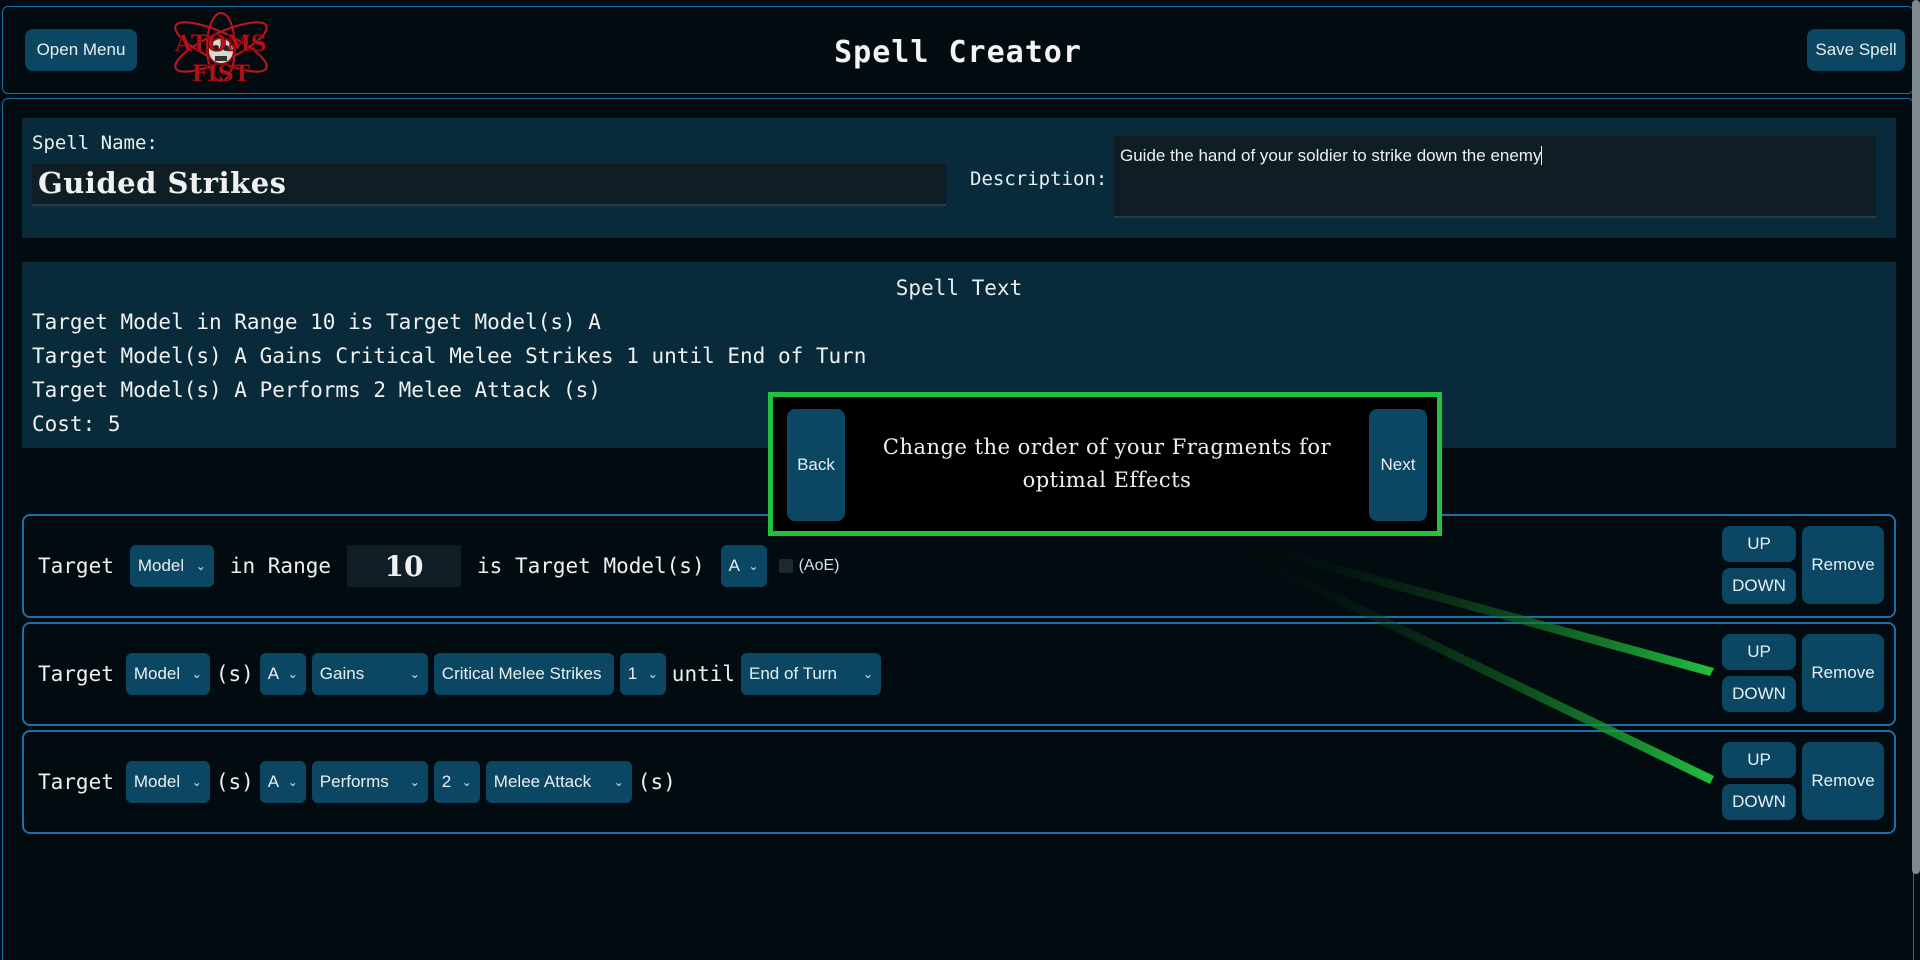 The height and width of the screenshot is (960, 1920). I want to click on tour-back-button: Back, so click(816, 465).